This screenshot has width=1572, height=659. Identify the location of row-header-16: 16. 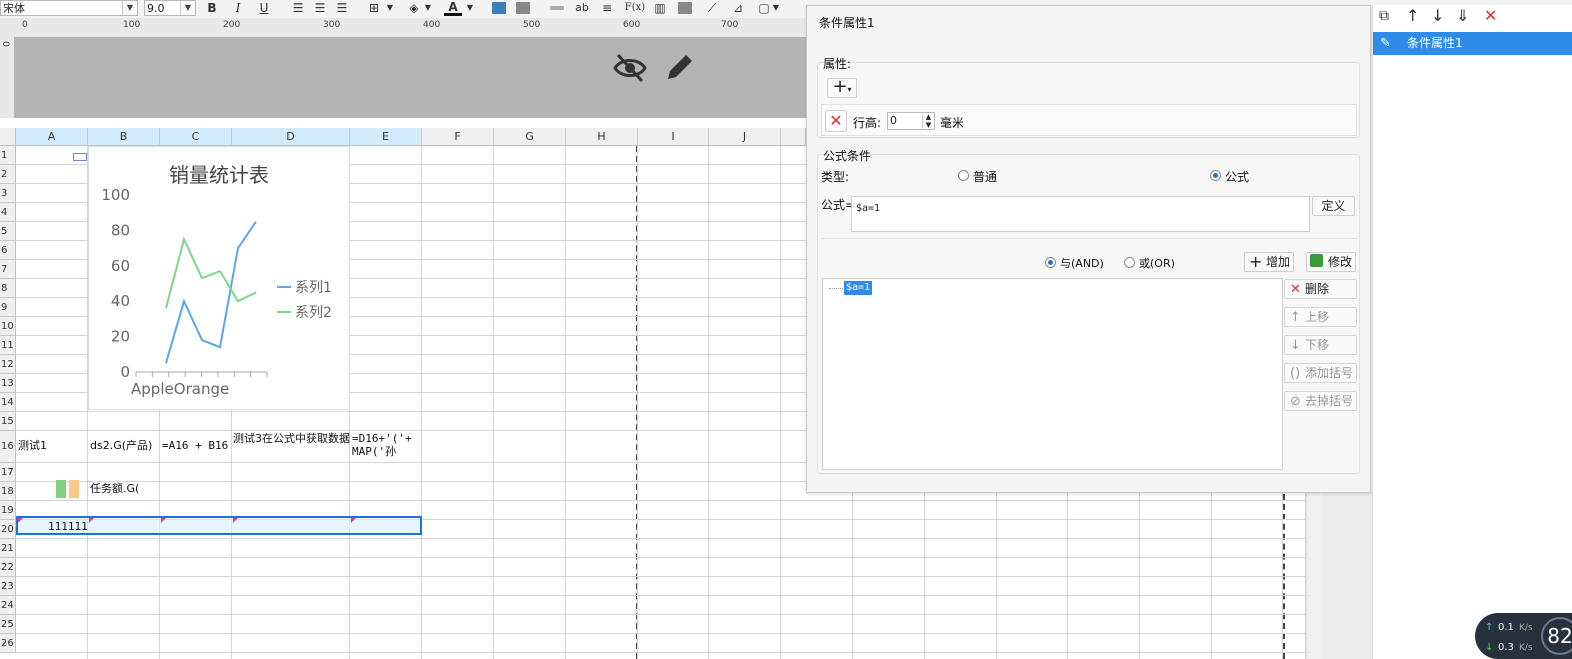
(8, 447).